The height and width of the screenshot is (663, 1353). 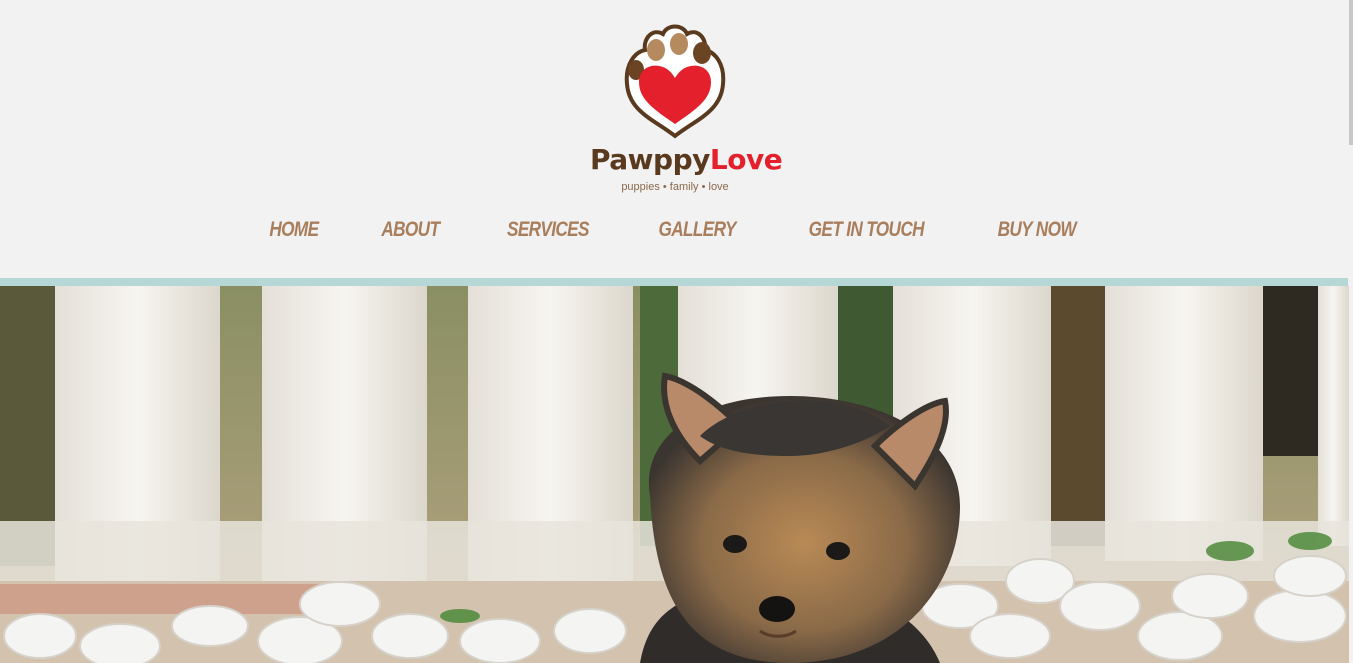 I want to click on brand-name-part1: Pawppy, so click(x=650, y=159).